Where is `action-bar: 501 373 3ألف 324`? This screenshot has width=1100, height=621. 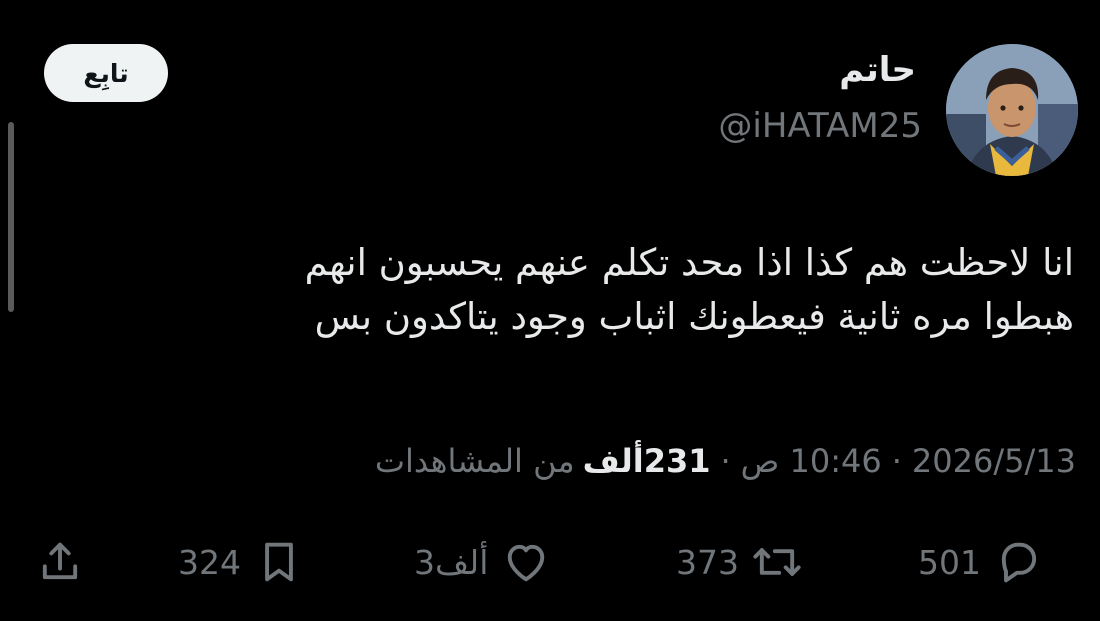
action-bar: 501 373 3ألف 324 is located at coordinates (550, 562).